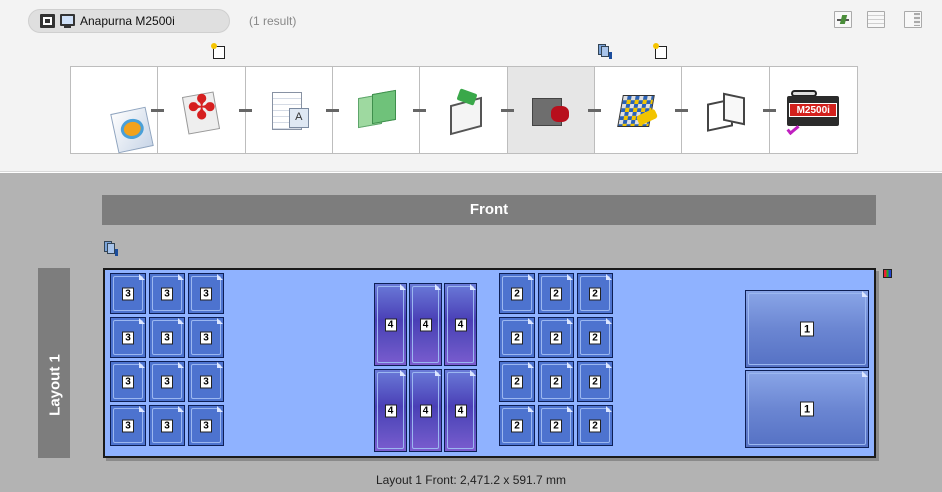 The image size is (942, 492). I want to click on workflow-step-printer: M2500i, so click(813, 110).